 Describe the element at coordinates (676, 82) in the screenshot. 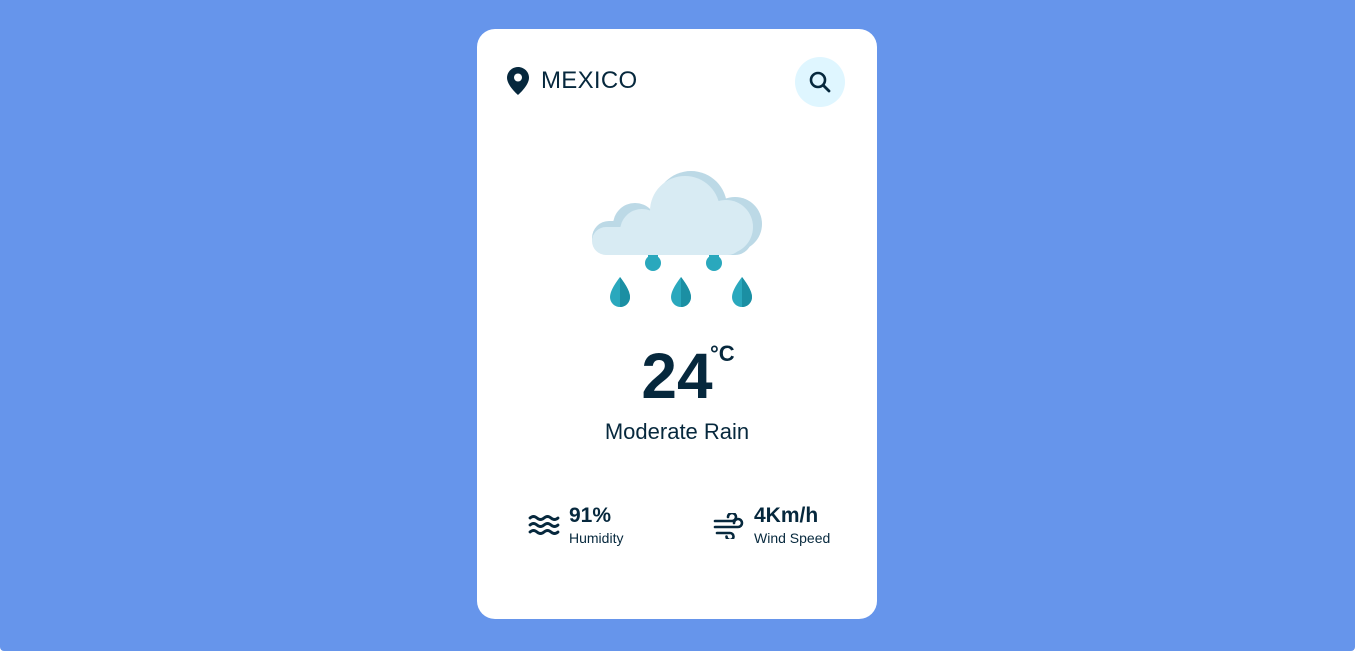

I see `card-header: MEXICO` at that location.